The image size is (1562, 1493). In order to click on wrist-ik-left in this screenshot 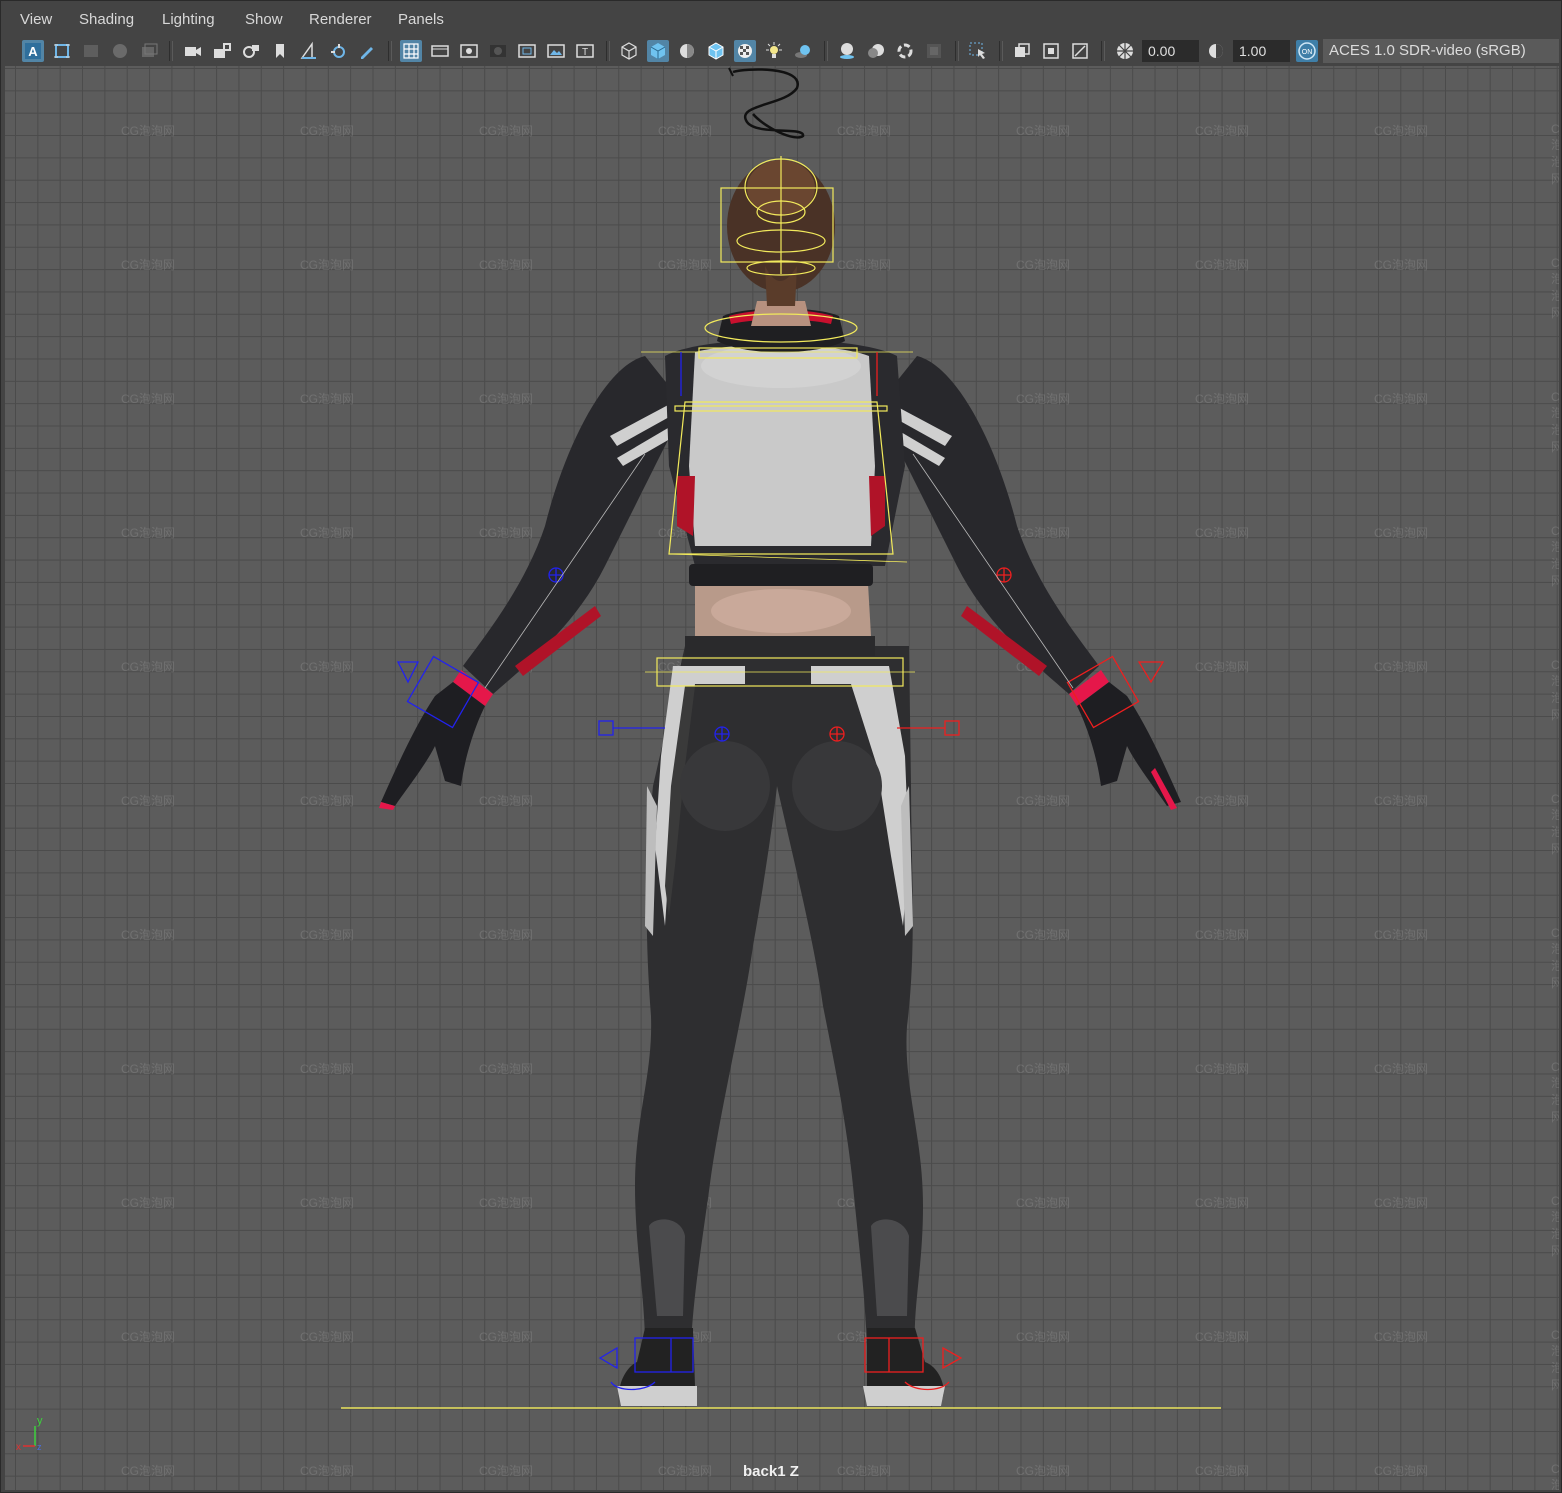, I will do `click(408, 672)`.